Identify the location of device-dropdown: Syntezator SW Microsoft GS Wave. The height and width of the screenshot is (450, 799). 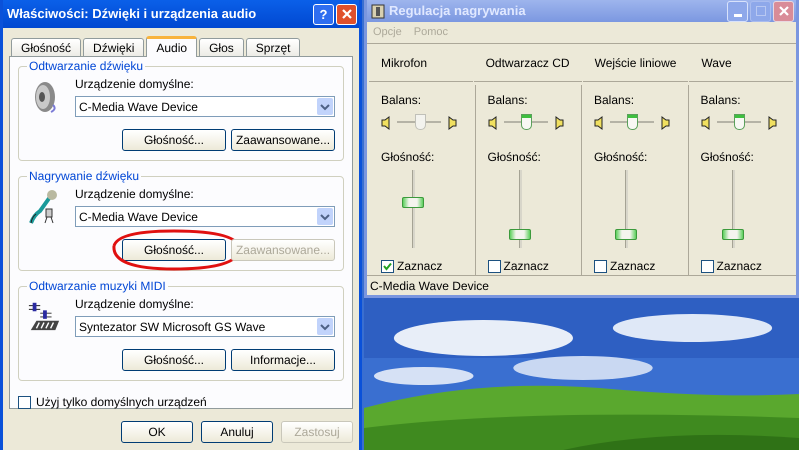
(205, 326).